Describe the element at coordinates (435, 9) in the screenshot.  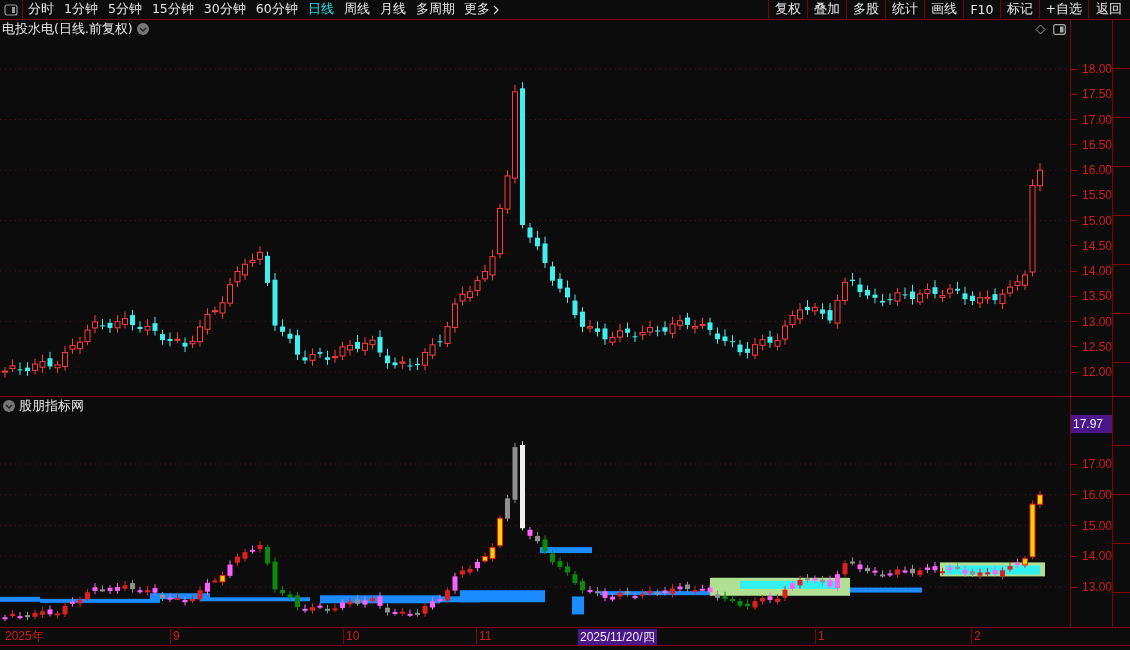
I see `period-tab: 多周期` at that location.